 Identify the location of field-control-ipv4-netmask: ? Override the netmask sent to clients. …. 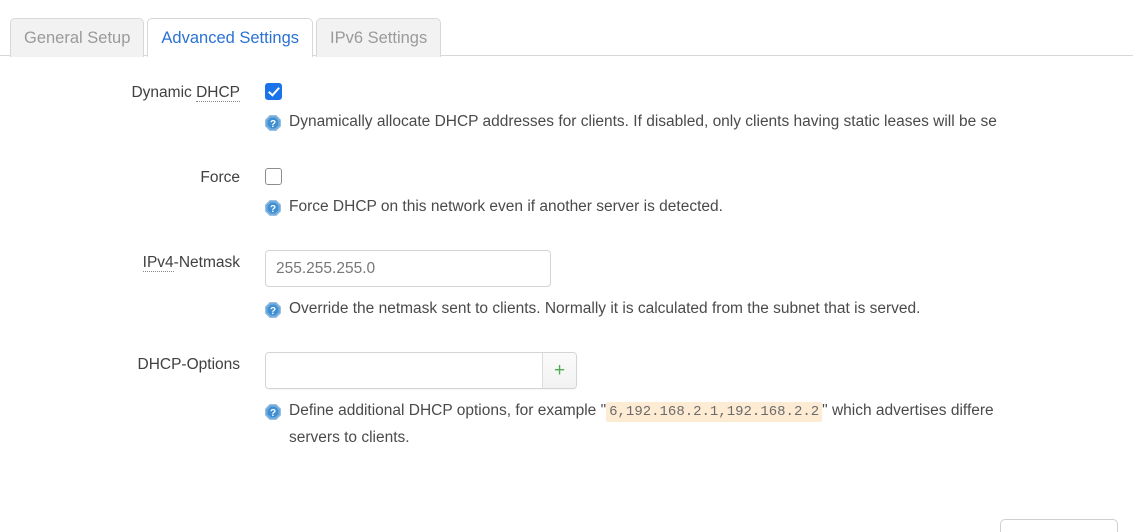
(699, 286).